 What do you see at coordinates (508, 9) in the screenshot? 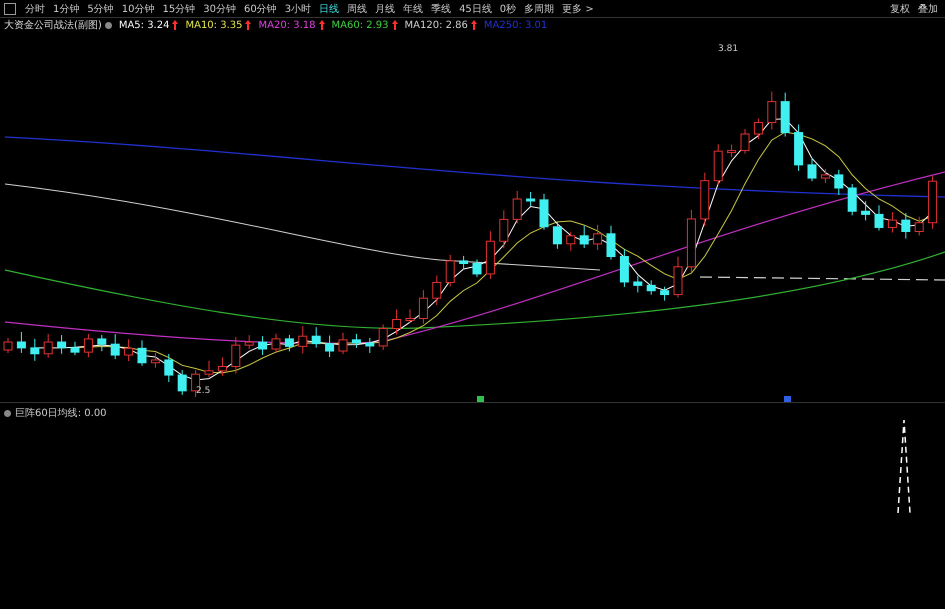
I see `period-tab: 0秒` at bounding box center [508, 9].